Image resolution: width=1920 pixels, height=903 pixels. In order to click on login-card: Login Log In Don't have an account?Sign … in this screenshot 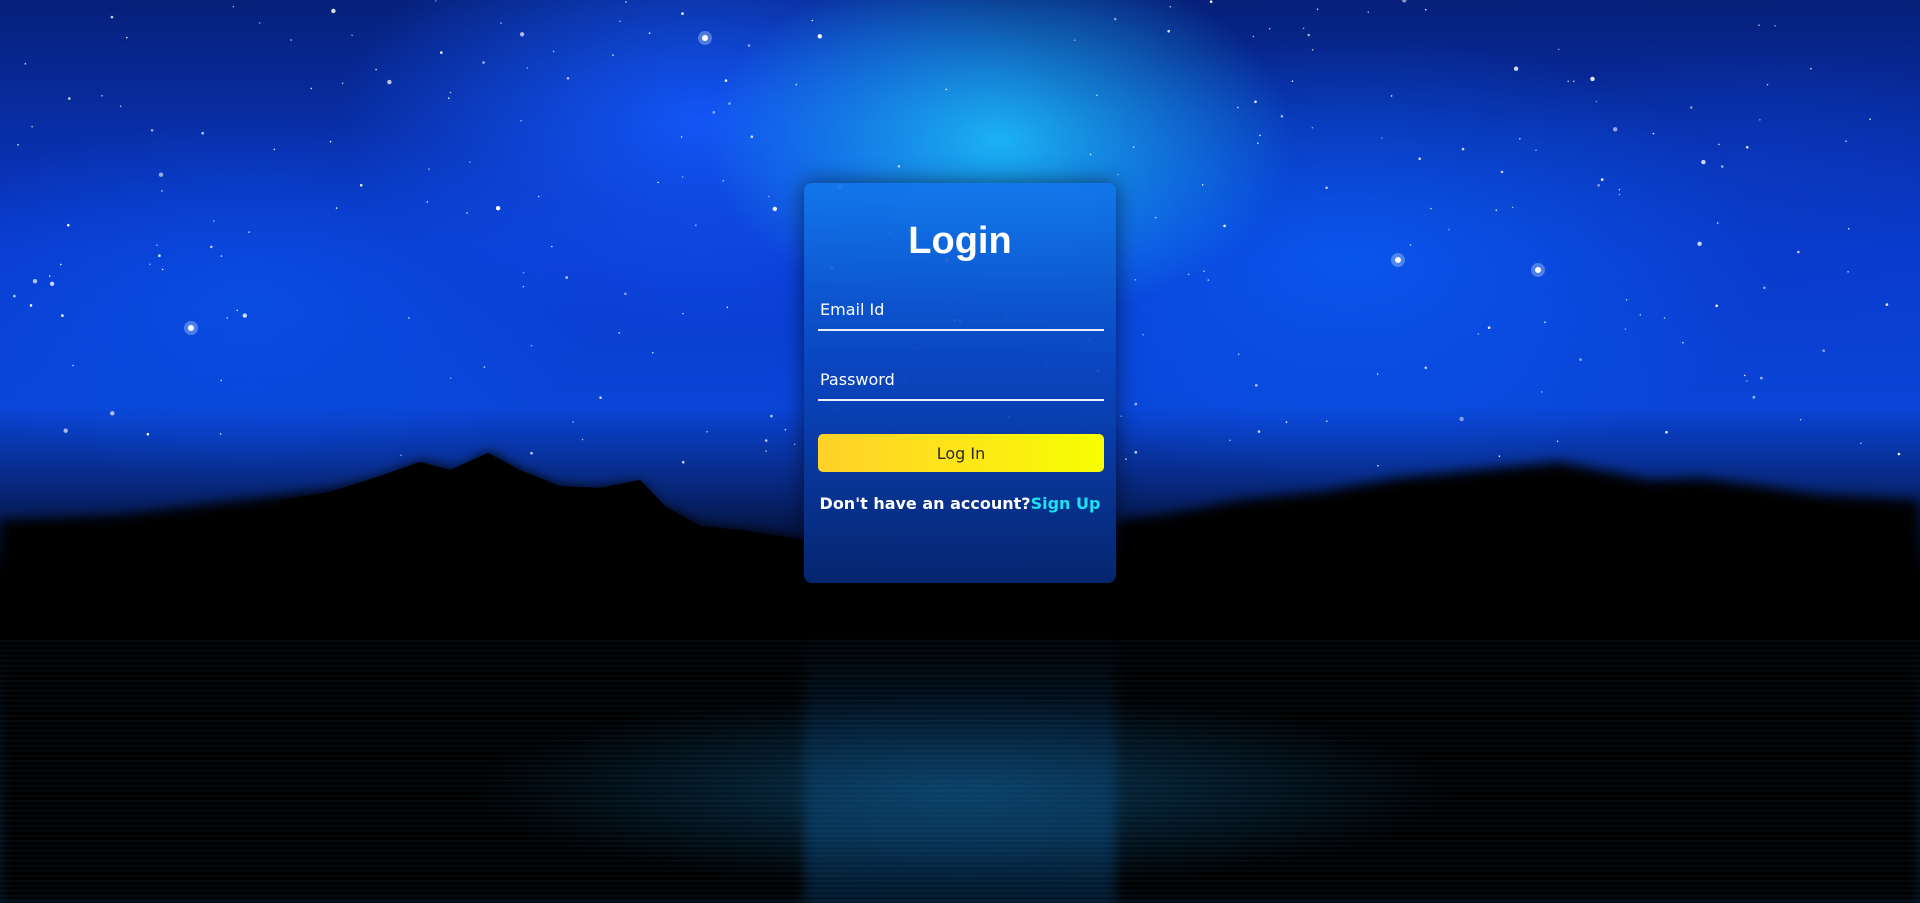, I will do `click(960, 383)`.